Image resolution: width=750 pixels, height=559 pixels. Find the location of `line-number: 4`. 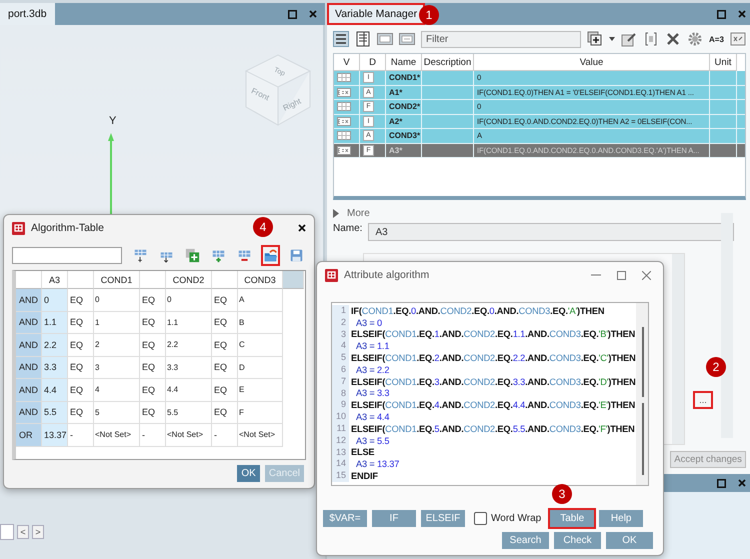

line-number: 4 is located at coordinates (340, 346).